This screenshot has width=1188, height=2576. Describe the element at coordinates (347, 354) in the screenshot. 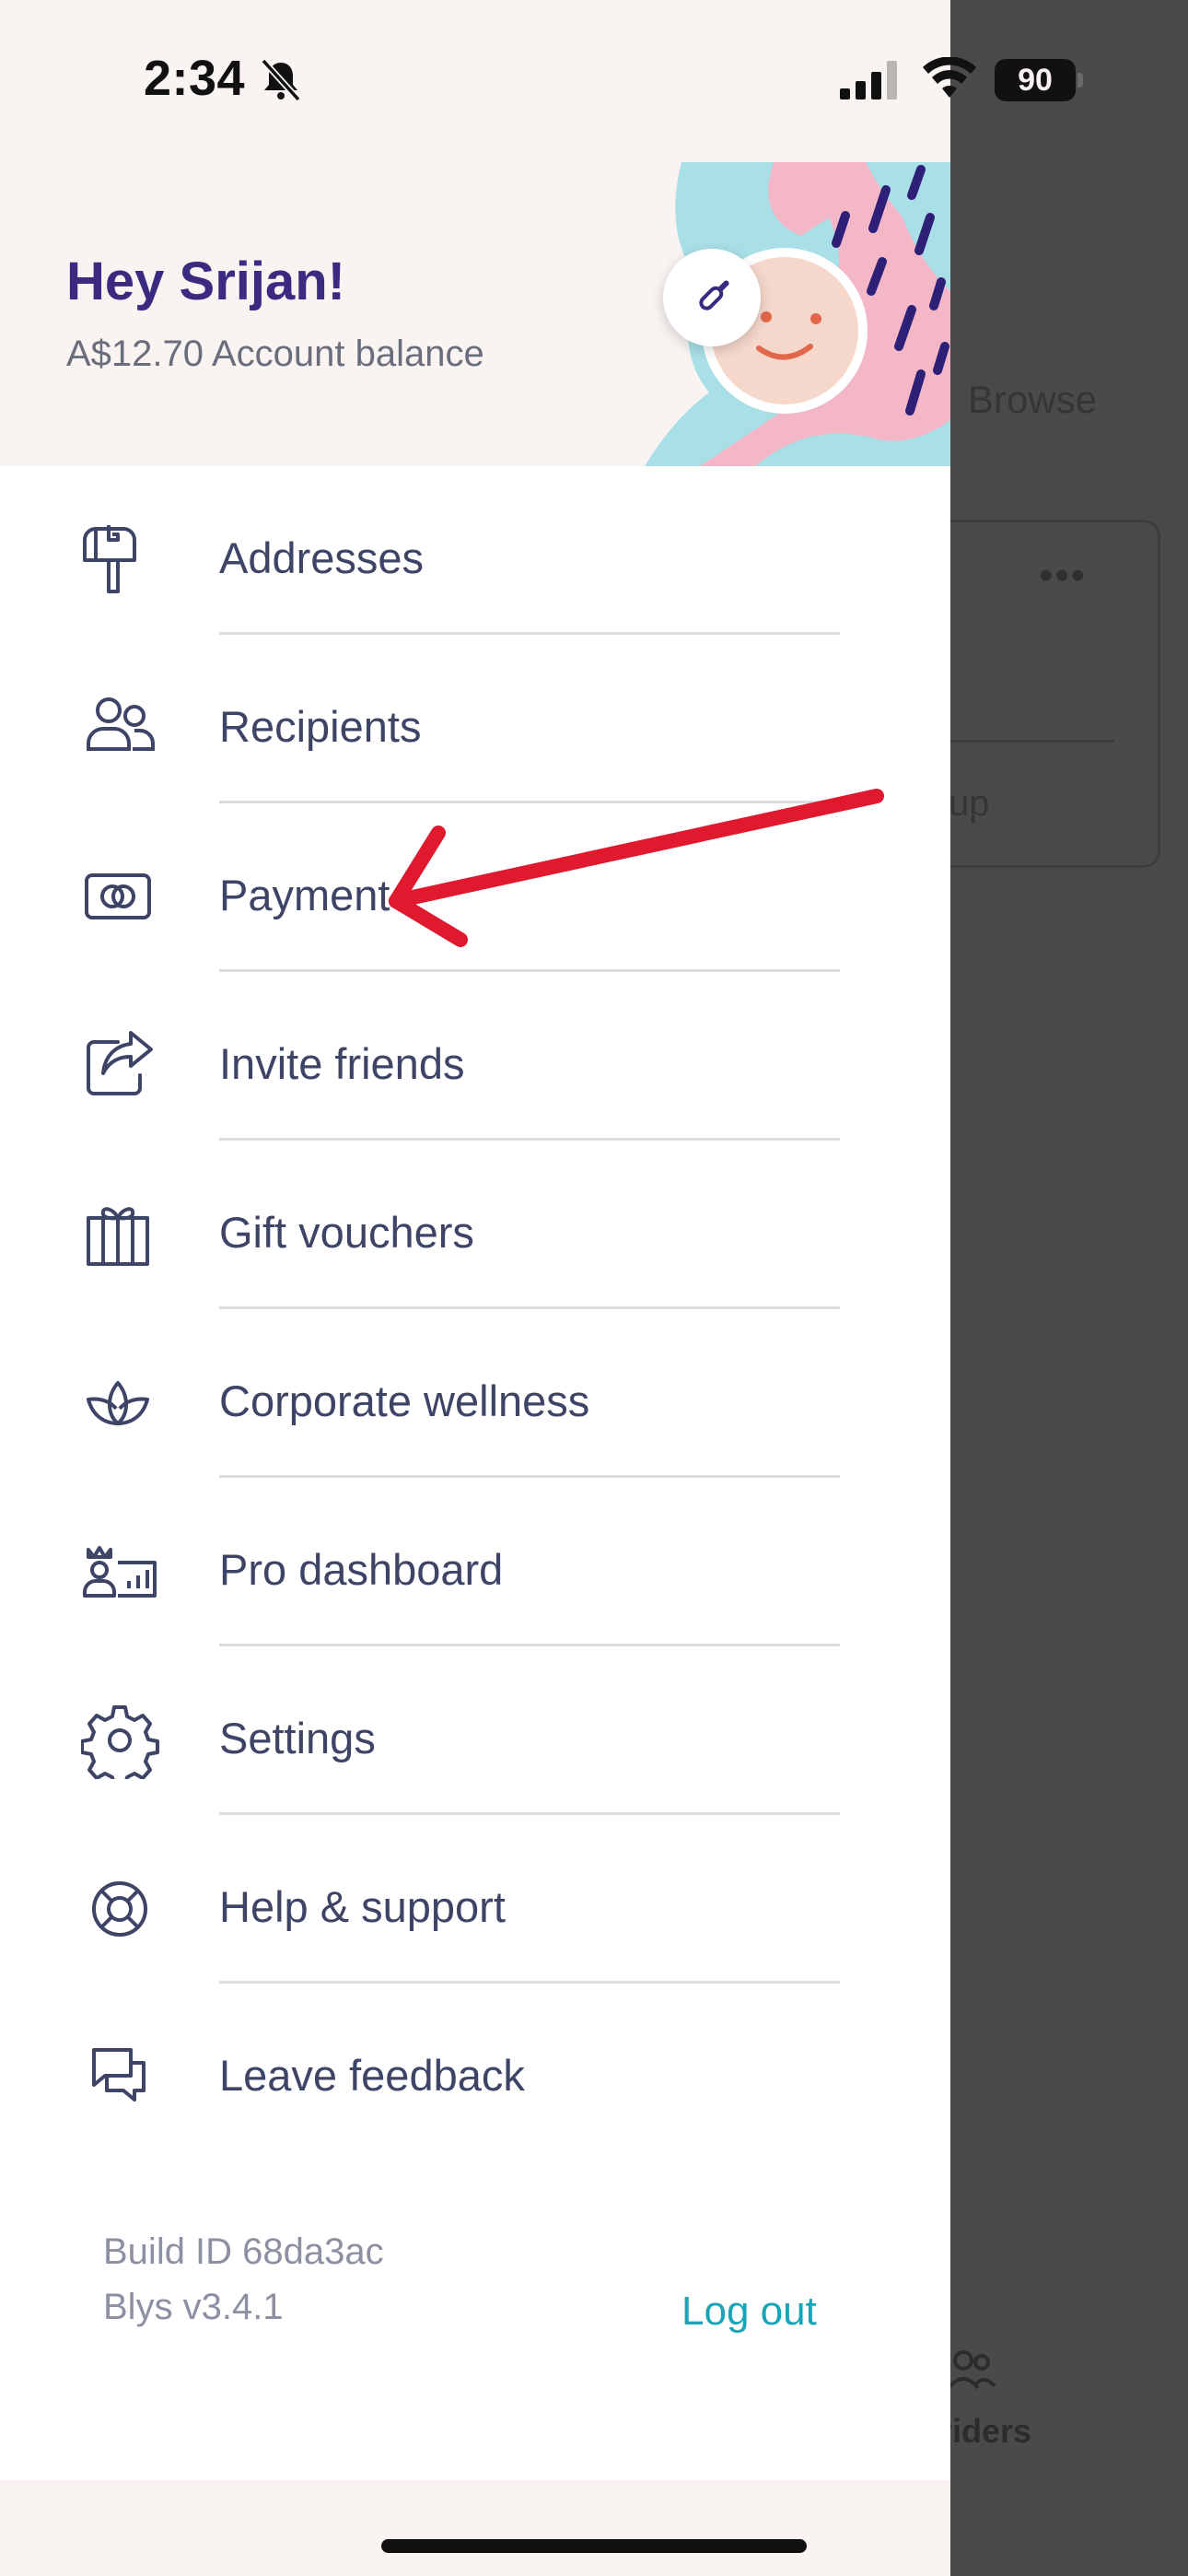

I see `balance-label: Account balance` at that location.